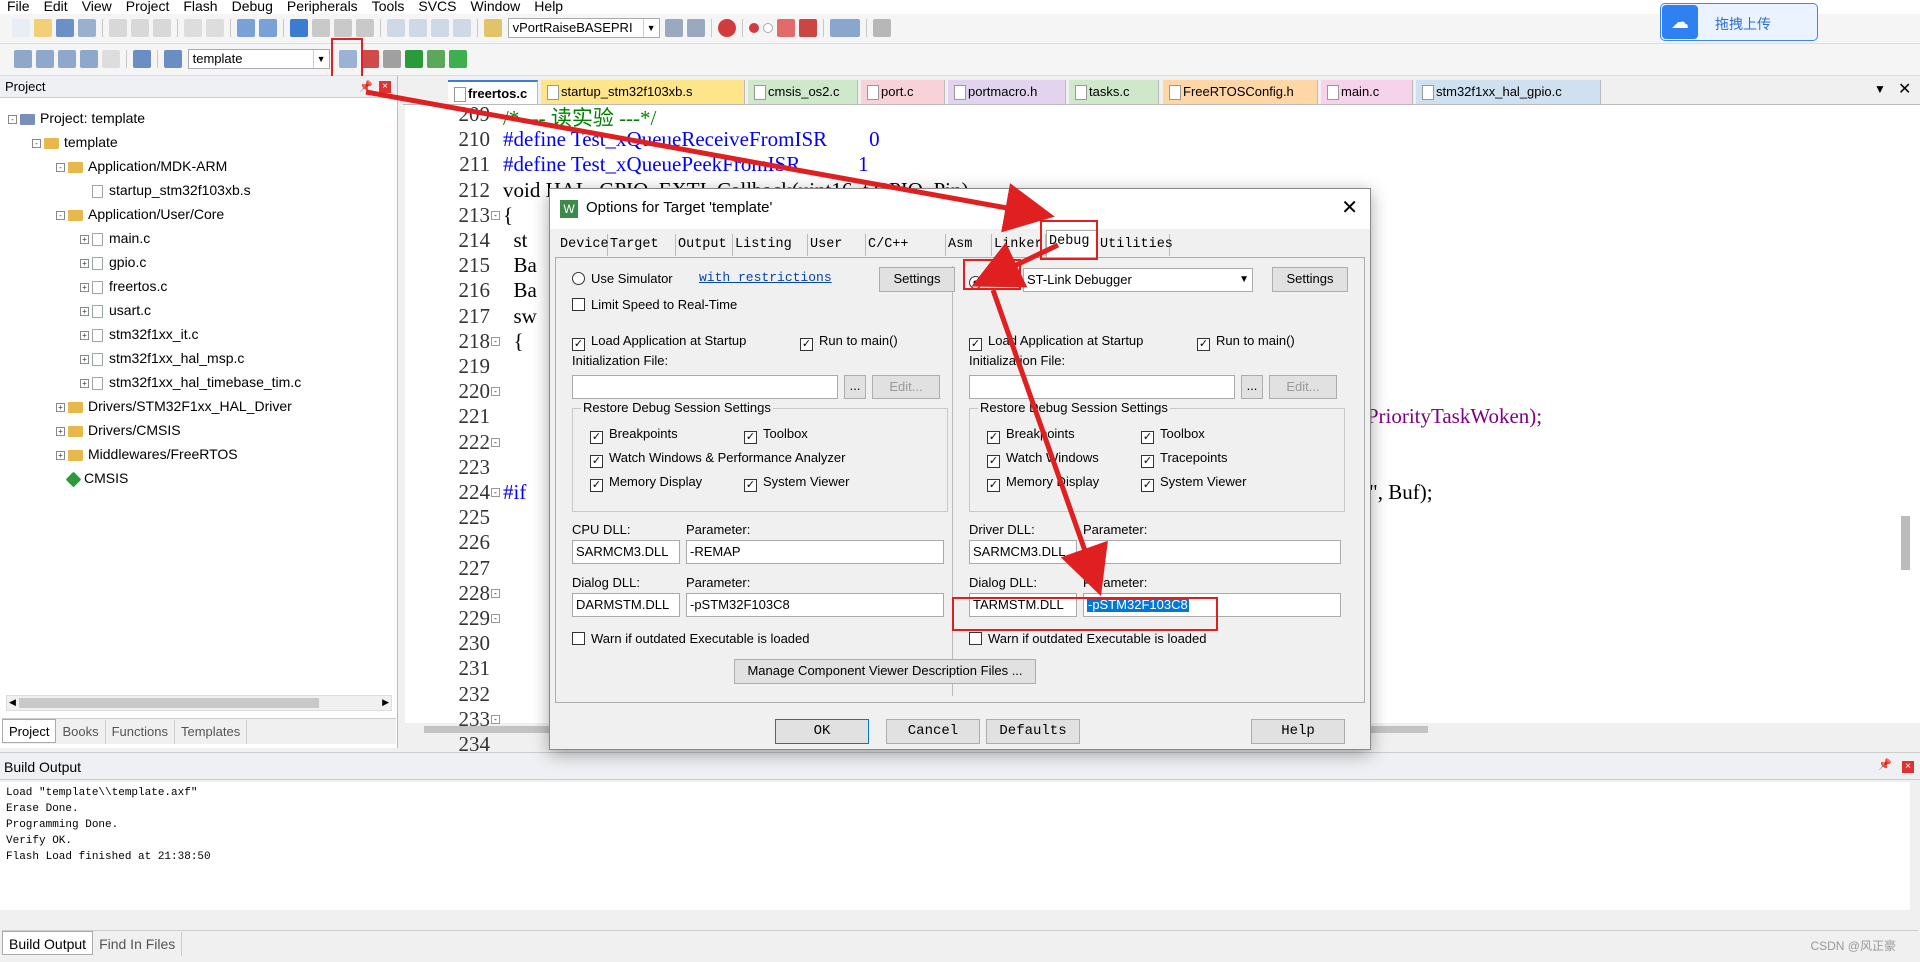  Describe the element at coordinates (1015, 265) in the screenshot. I see `arrow-to-use-radio` at that location.